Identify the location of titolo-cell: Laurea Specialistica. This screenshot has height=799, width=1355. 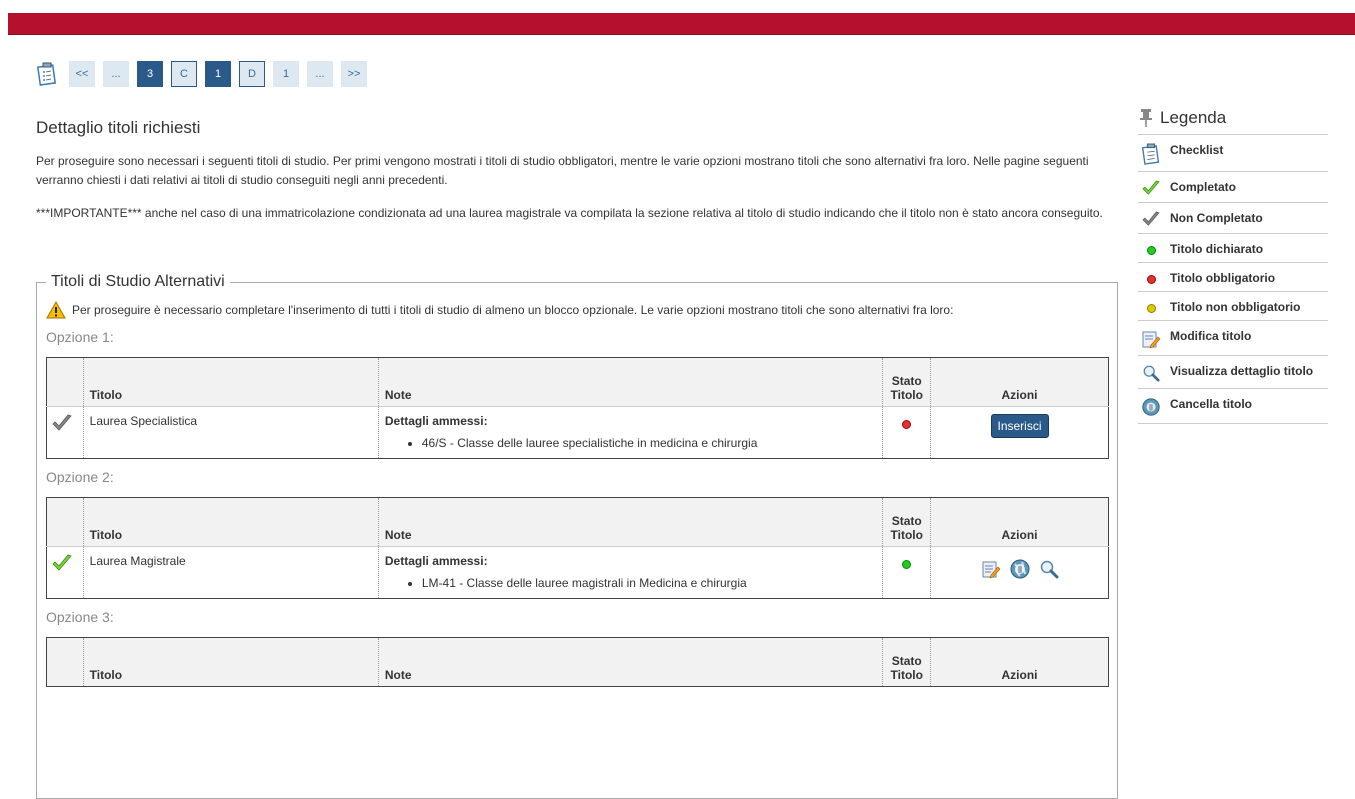
(230, 432).